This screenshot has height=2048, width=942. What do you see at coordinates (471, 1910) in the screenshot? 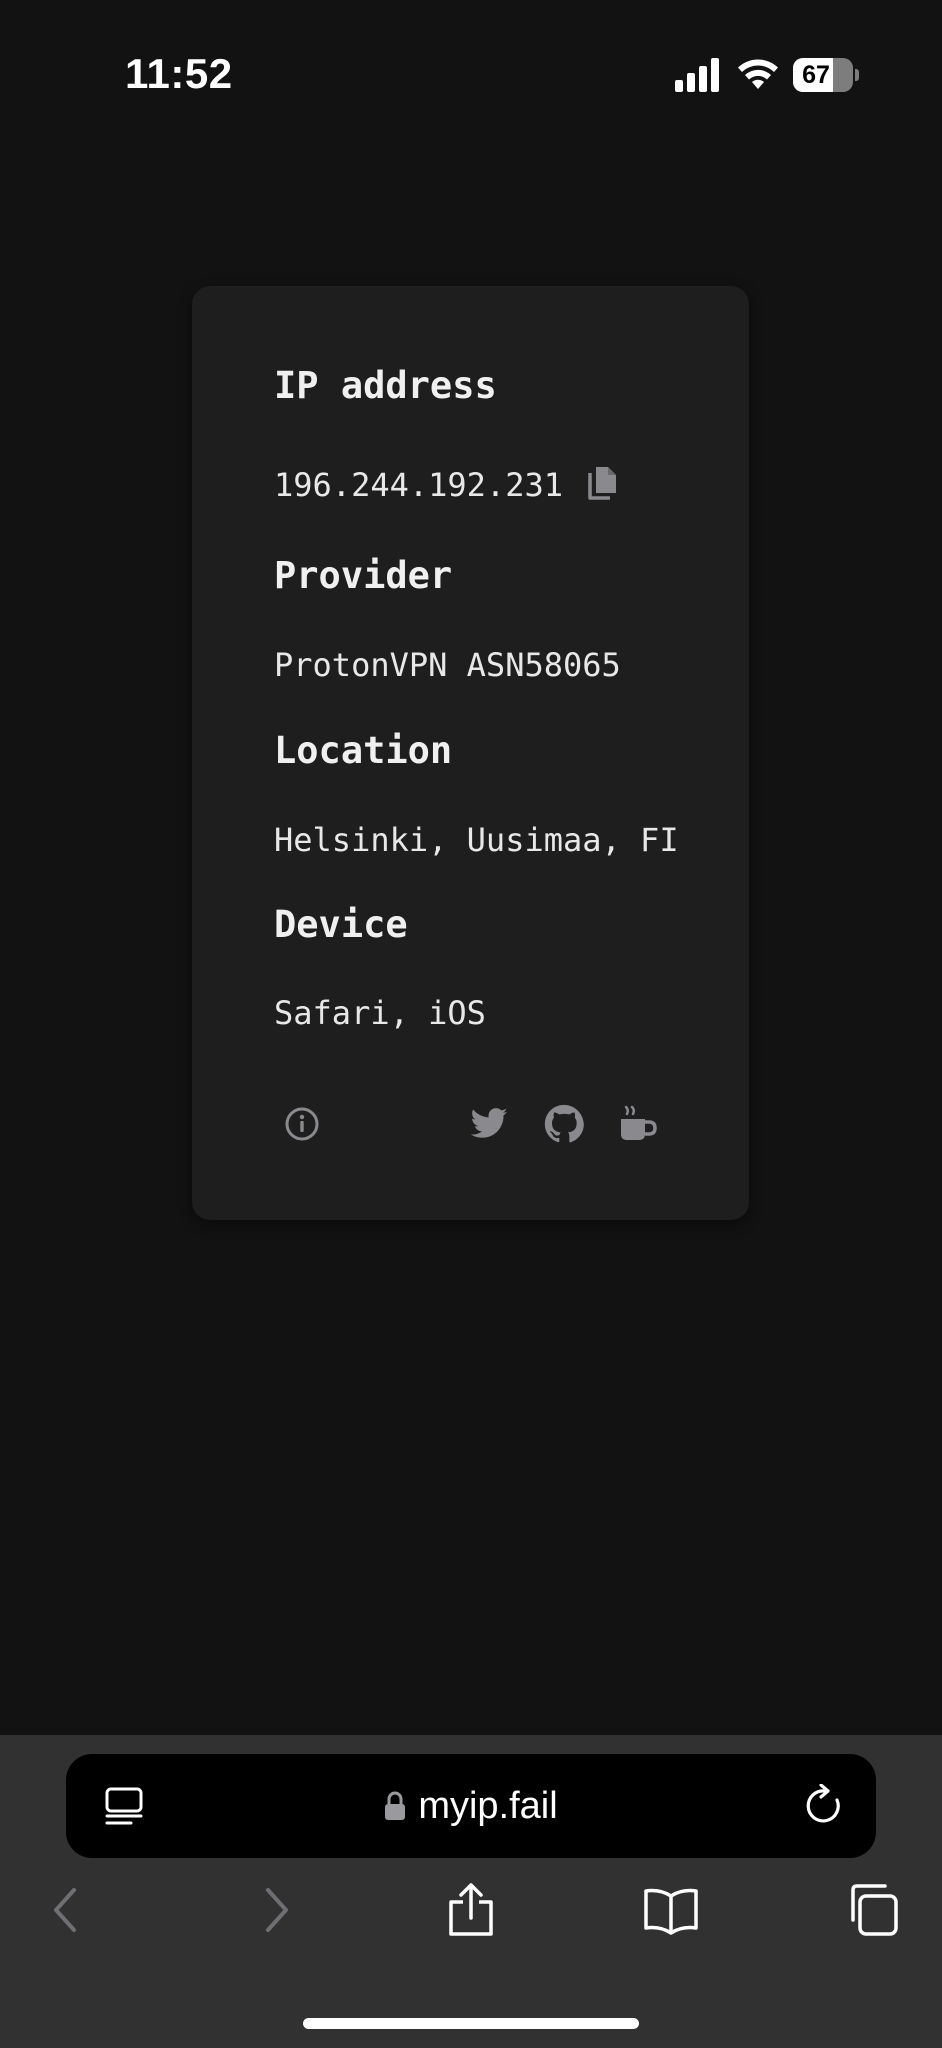
I see `share-icon` at bounding box center [471, 1910].